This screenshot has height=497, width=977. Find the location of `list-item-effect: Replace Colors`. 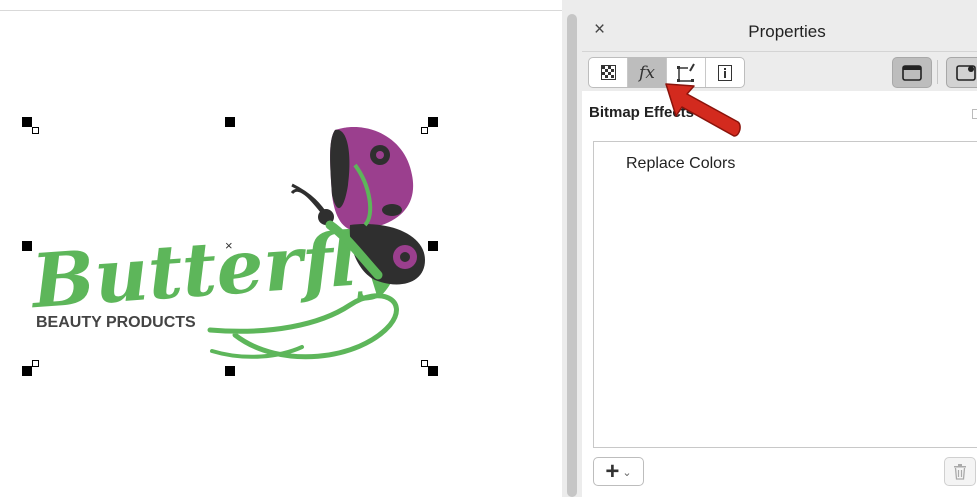

list-item-effect: Replace Colors is located at coordinates (680, 164).